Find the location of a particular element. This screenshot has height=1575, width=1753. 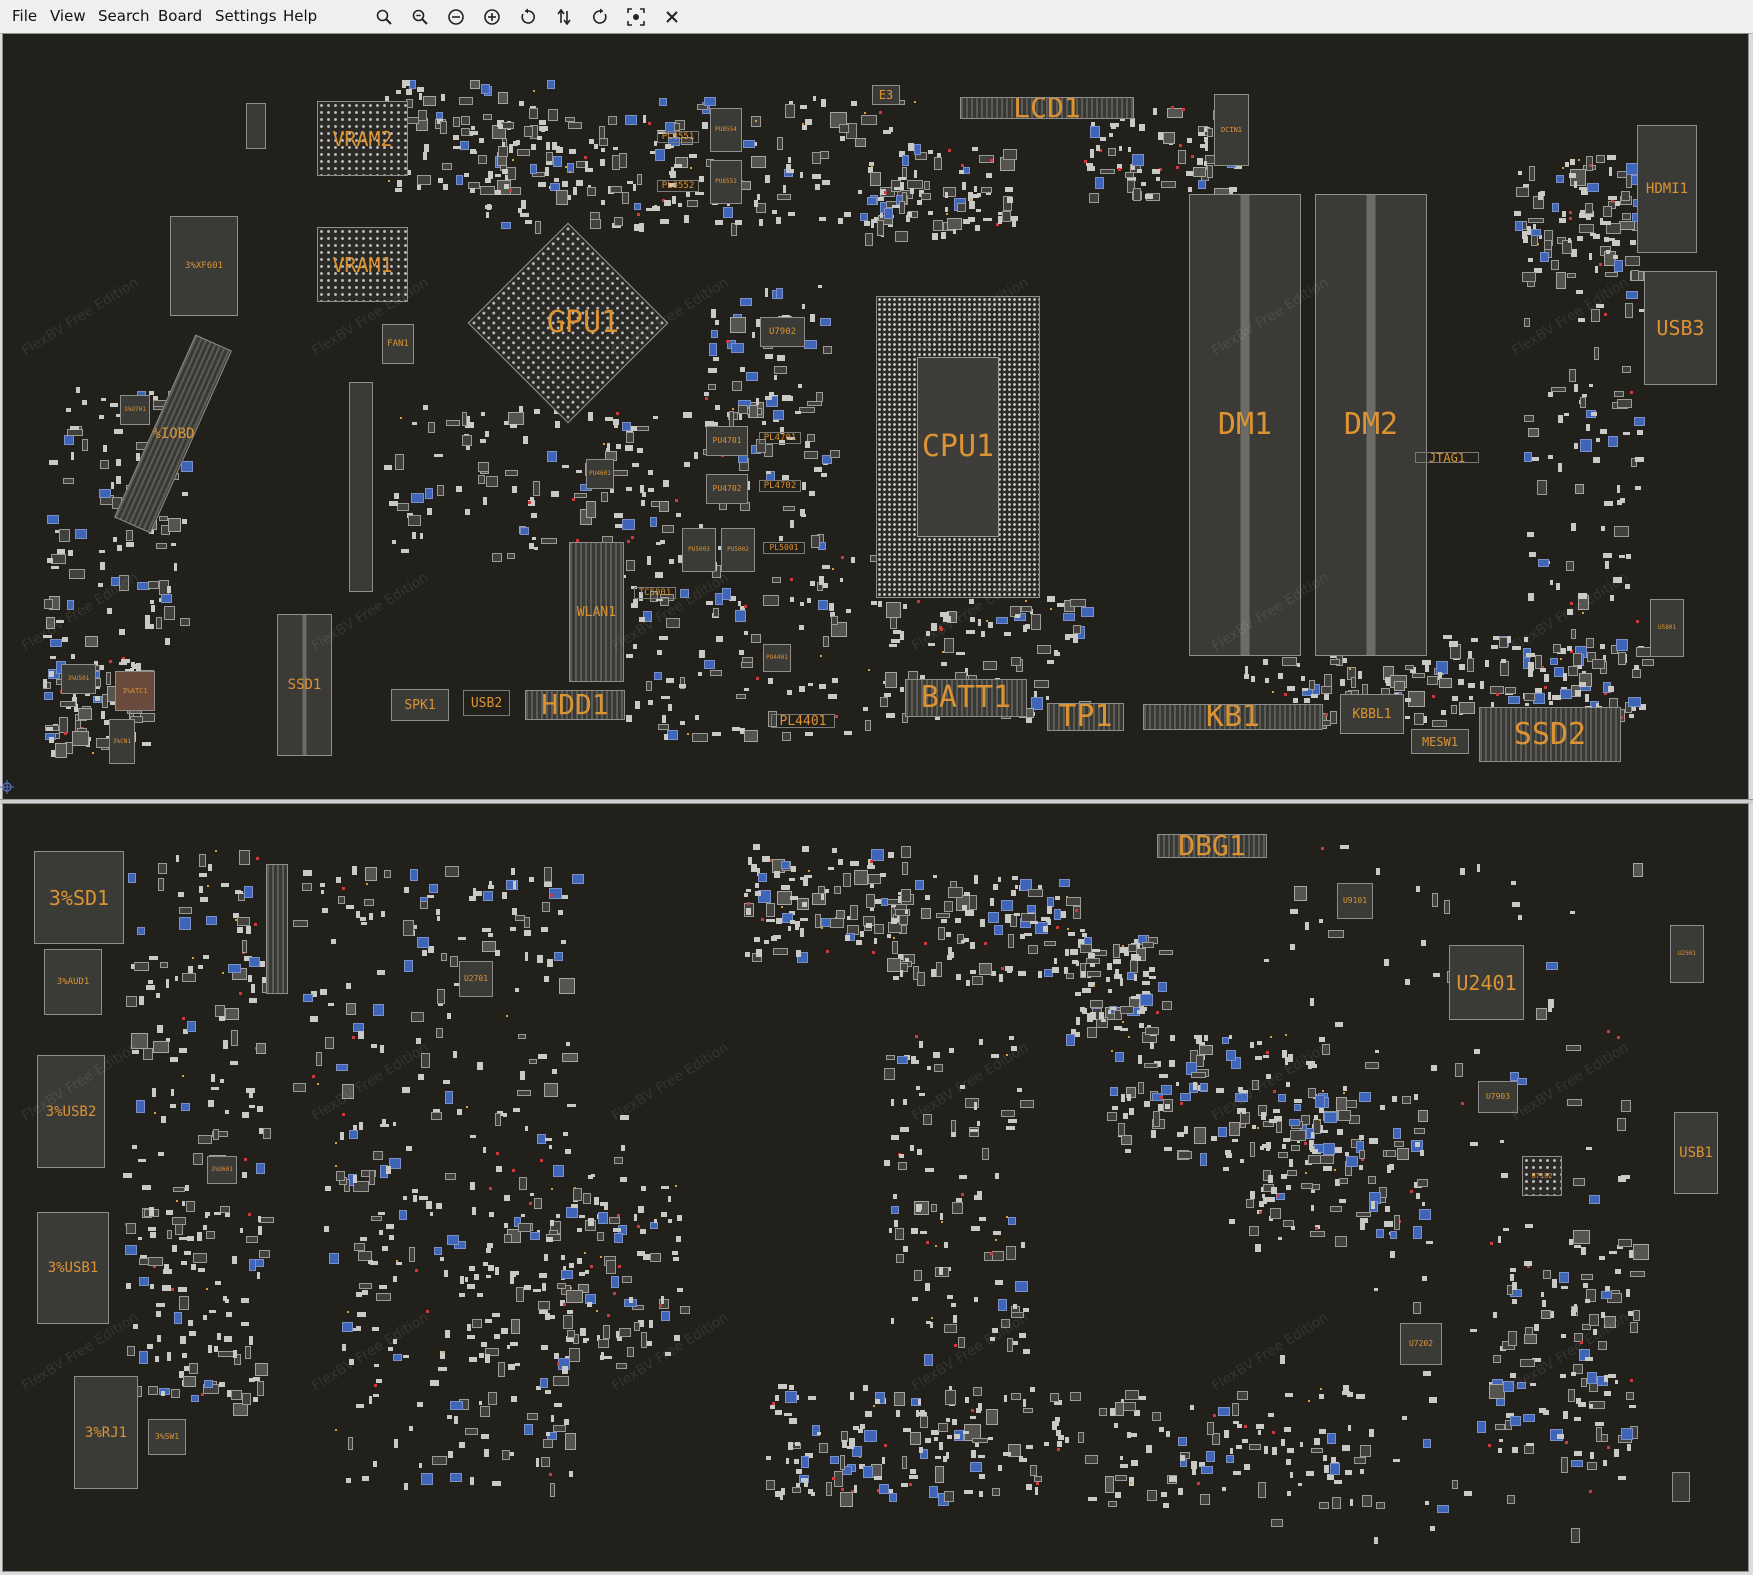

component-pl4702: PL4702 is located at coordinates (780, 486).